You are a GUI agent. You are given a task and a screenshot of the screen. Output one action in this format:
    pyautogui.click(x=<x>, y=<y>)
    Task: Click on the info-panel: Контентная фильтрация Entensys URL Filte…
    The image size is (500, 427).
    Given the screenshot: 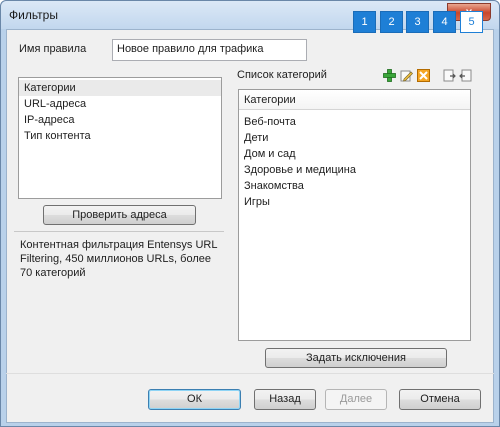 What is the action you would take?
    pyautogui.click(x=119, y=287)
    